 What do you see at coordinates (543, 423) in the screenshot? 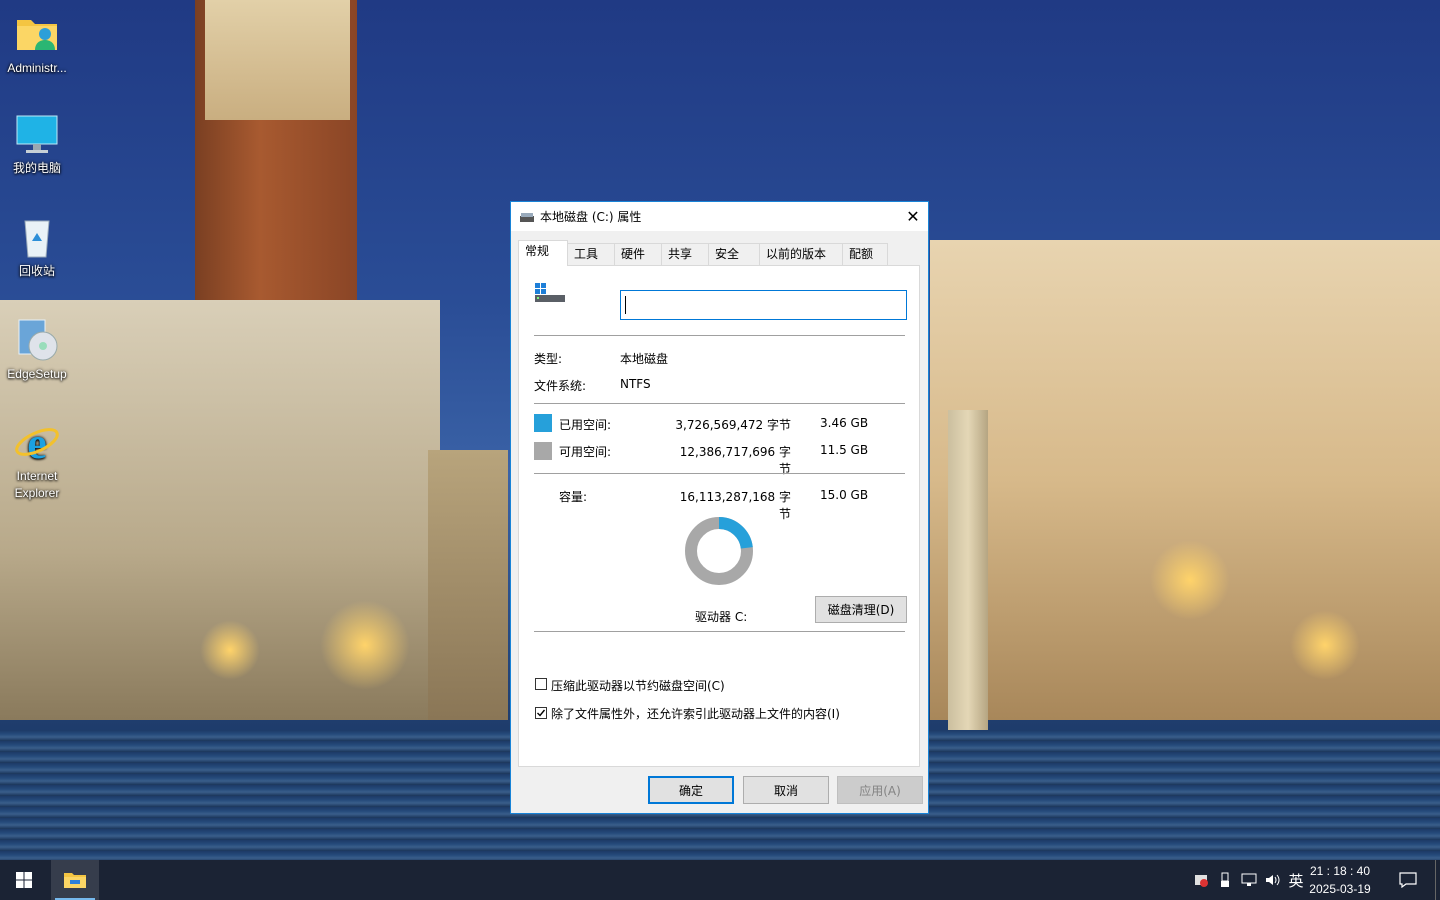
I see `used-space-swatch` at bounding box center [543, 423].